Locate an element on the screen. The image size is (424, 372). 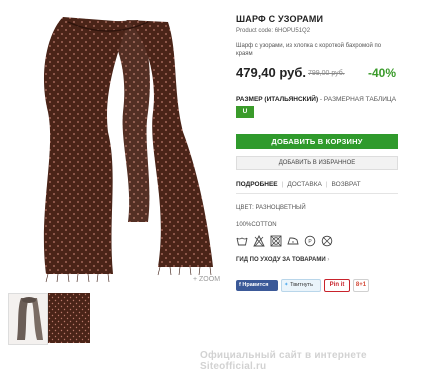
wash-icon is located at coordinates (242, 240).